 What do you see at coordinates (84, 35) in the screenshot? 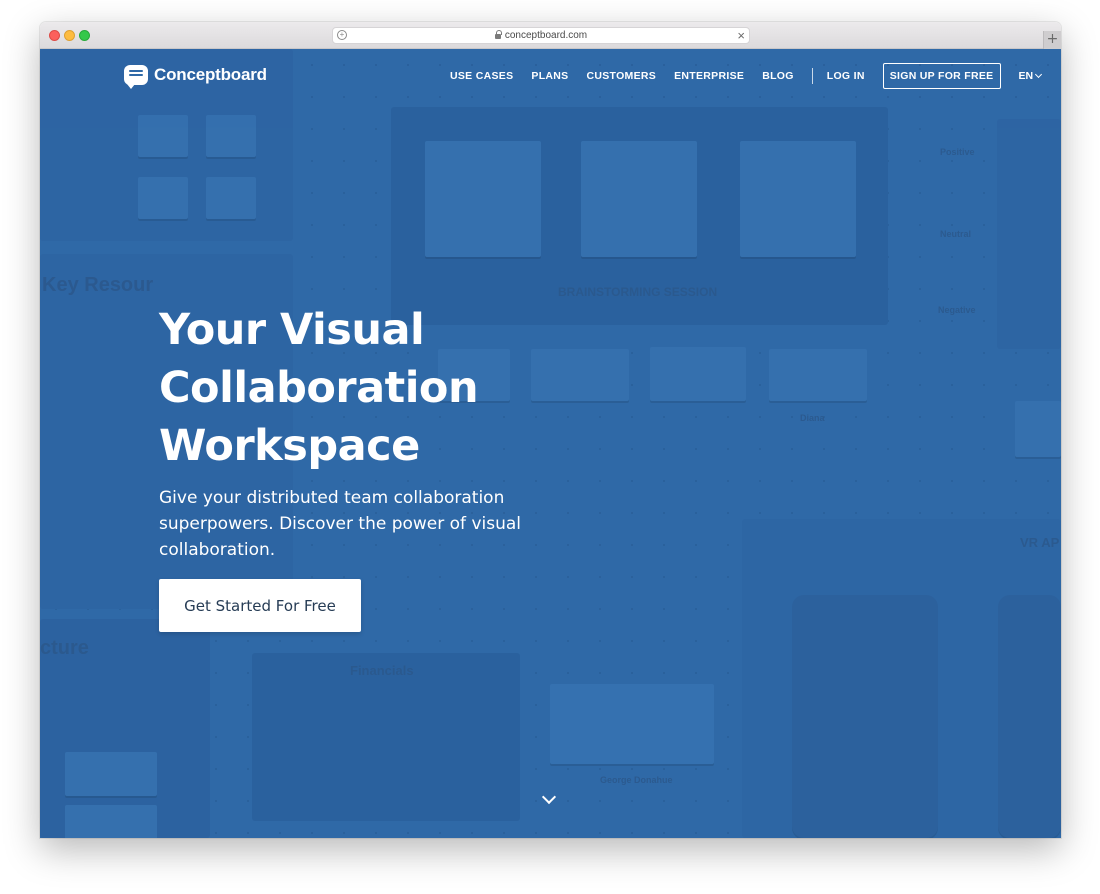
I see `maximize-window-button` at bounding box center [84, 35].